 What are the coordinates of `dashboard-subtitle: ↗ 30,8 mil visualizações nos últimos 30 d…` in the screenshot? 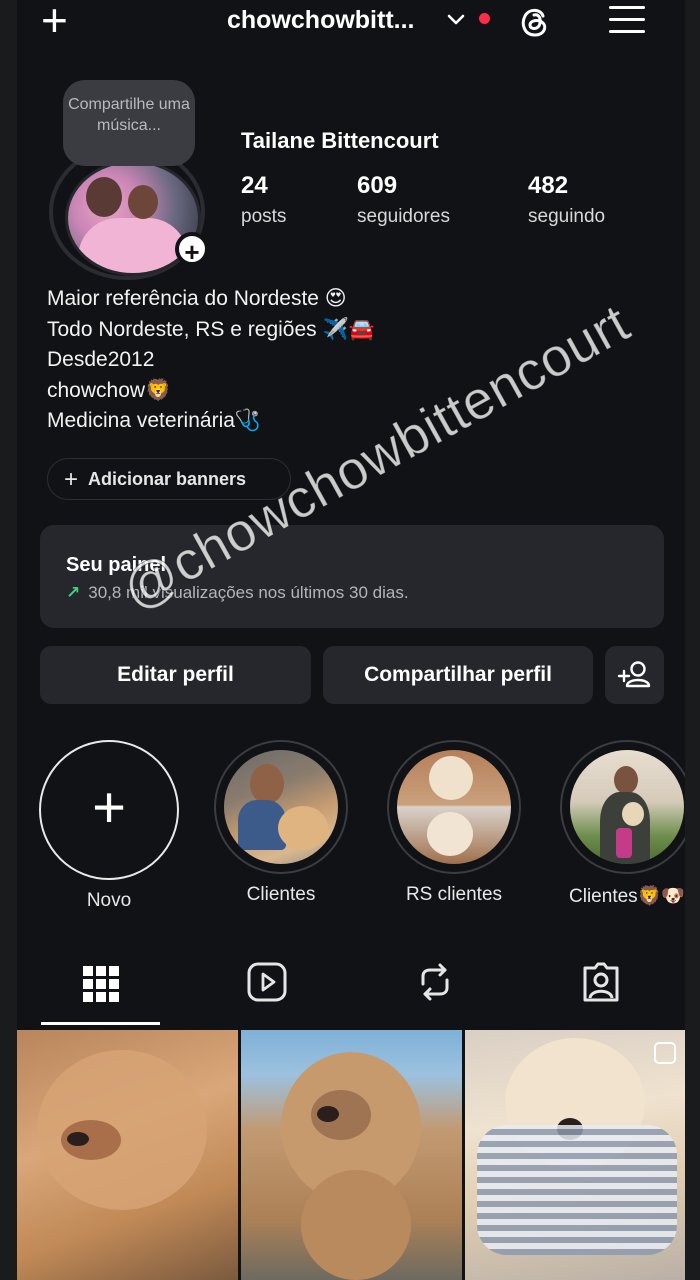 It's located at (237, 593).